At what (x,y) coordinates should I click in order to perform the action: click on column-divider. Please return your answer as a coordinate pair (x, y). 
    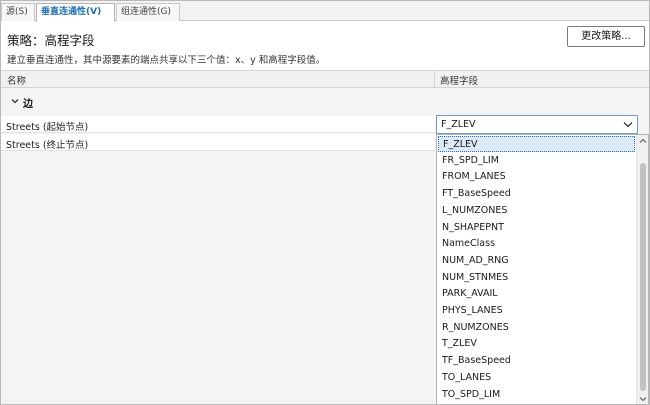
    Looking at the image, I should click on (434, 79).